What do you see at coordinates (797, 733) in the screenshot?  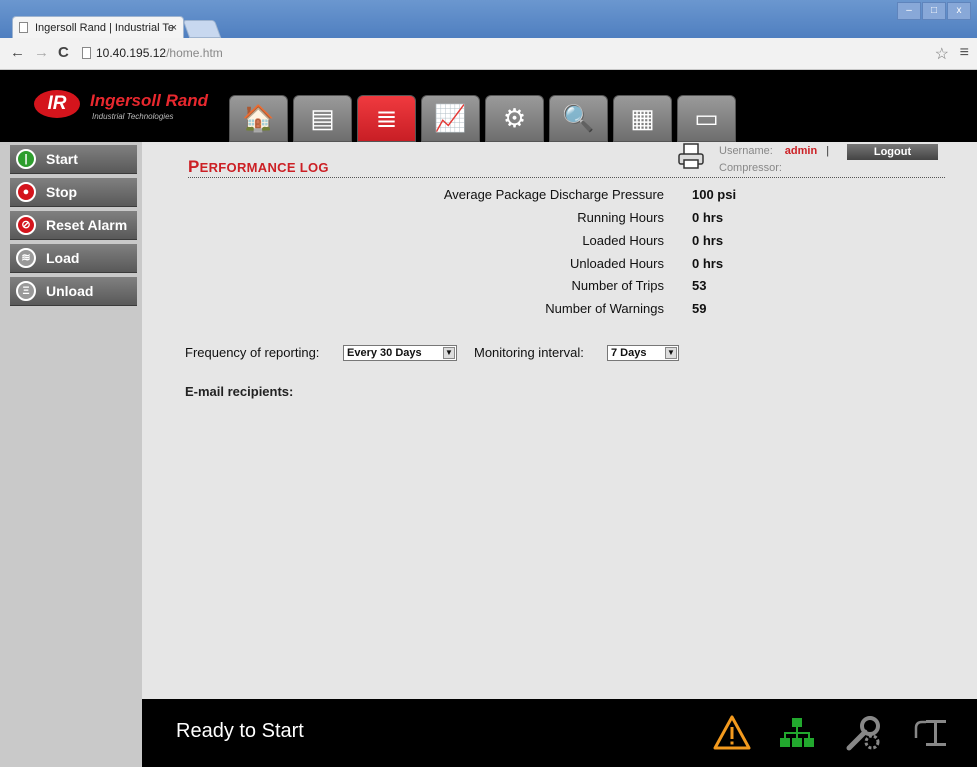 I see `network-icon` at bounding box center [797, 733].